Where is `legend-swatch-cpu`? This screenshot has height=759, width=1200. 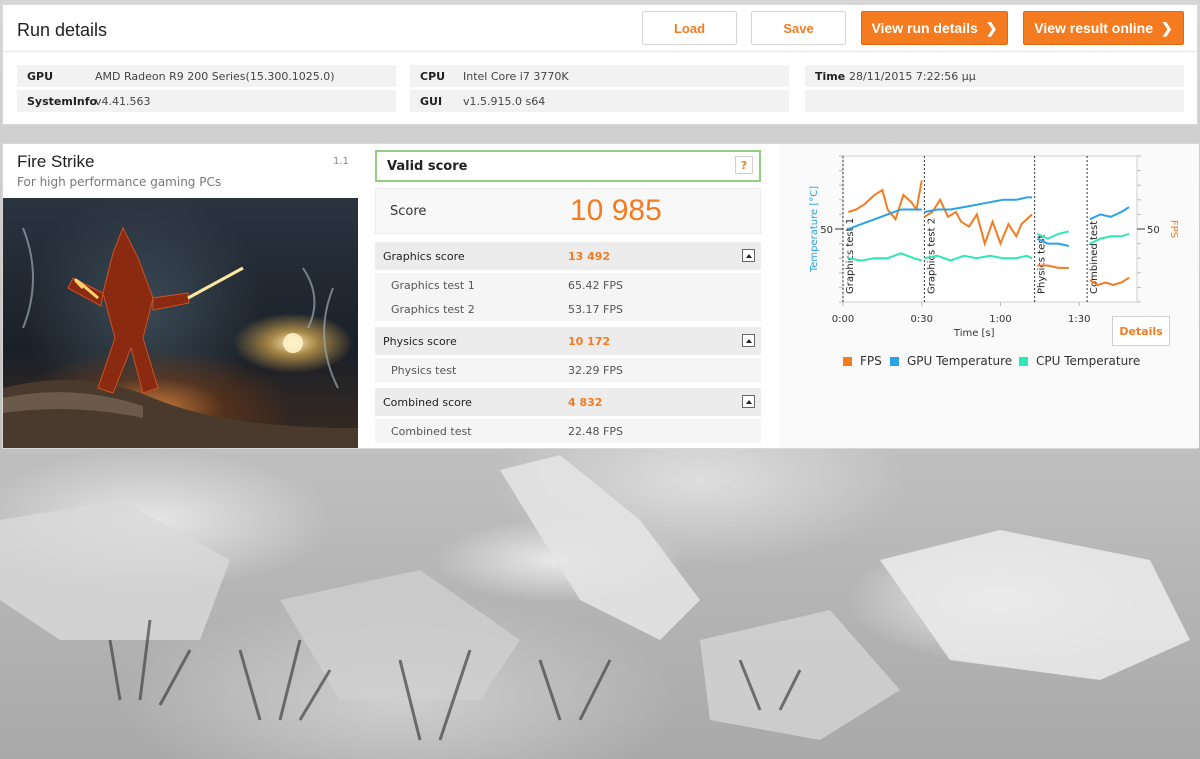 legend-swatch-cpu is located at coordinates (1023, 361).